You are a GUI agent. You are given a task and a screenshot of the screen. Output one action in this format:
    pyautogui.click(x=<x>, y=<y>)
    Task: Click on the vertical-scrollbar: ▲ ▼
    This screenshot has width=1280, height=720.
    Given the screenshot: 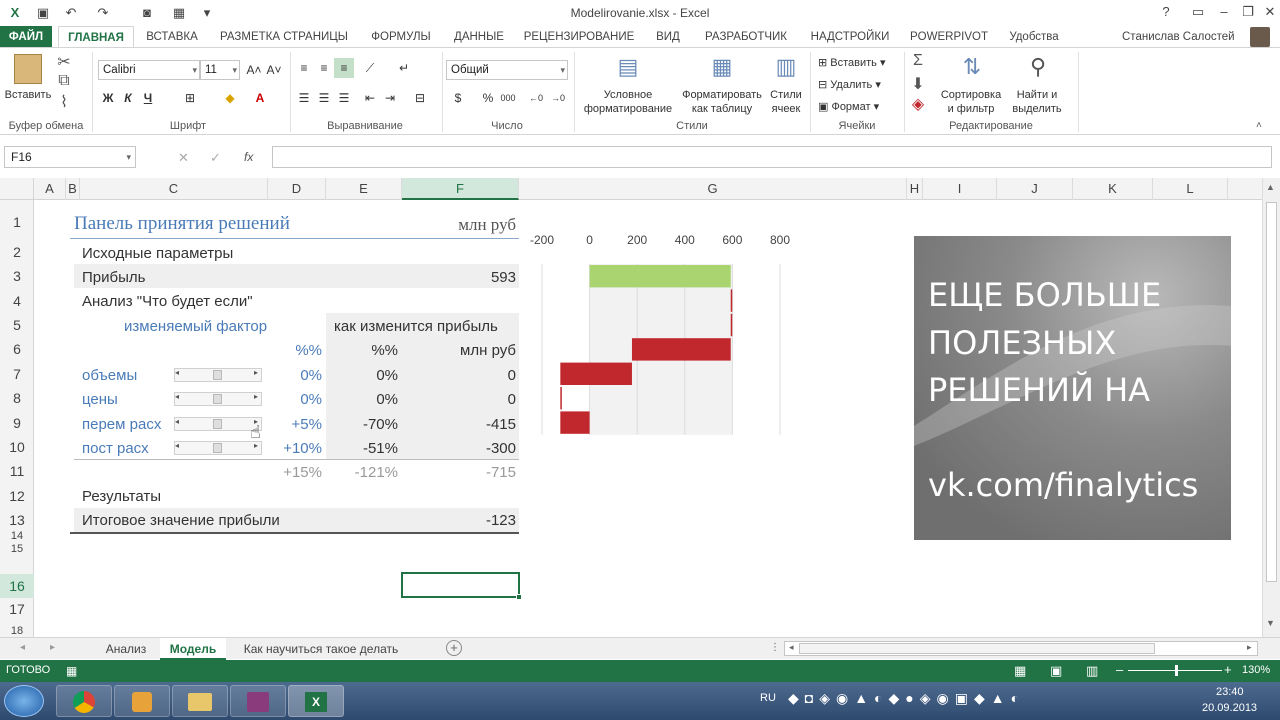 What is the action you would take?
    pyautogui.click(x=1271, y=407)
    